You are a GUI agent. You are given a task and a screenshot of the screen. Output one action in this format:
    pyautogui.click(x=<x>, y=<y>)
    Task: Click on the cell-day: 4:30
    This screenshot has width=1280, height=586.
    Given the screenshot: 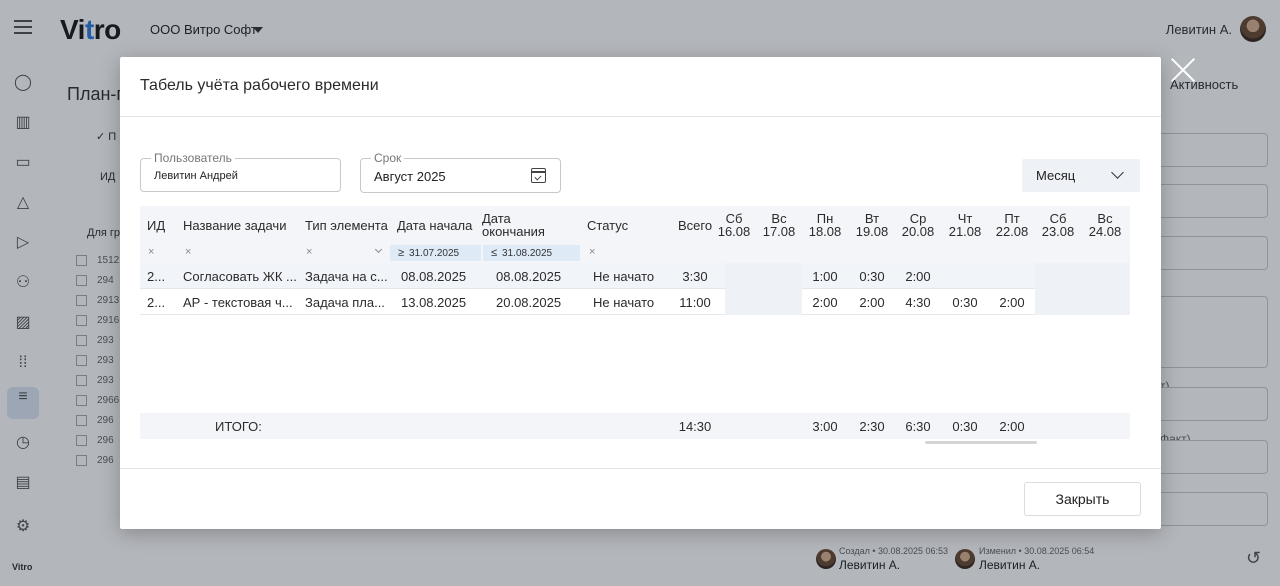 What is the action you would take?
    pyautogui.click(x=918, y=302)
    